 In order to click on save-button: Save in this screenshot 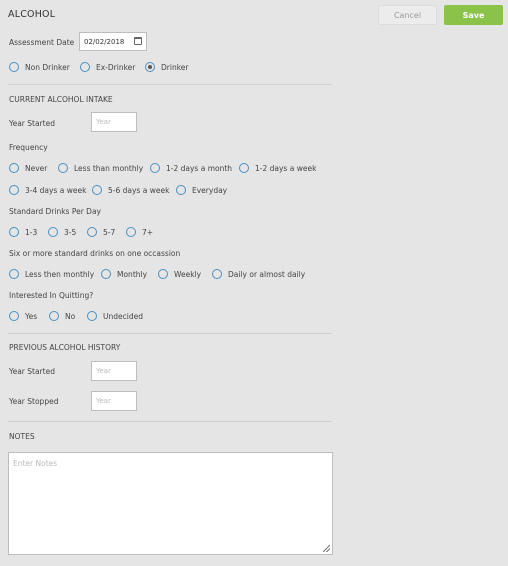, I will do `click(473, 15)`.